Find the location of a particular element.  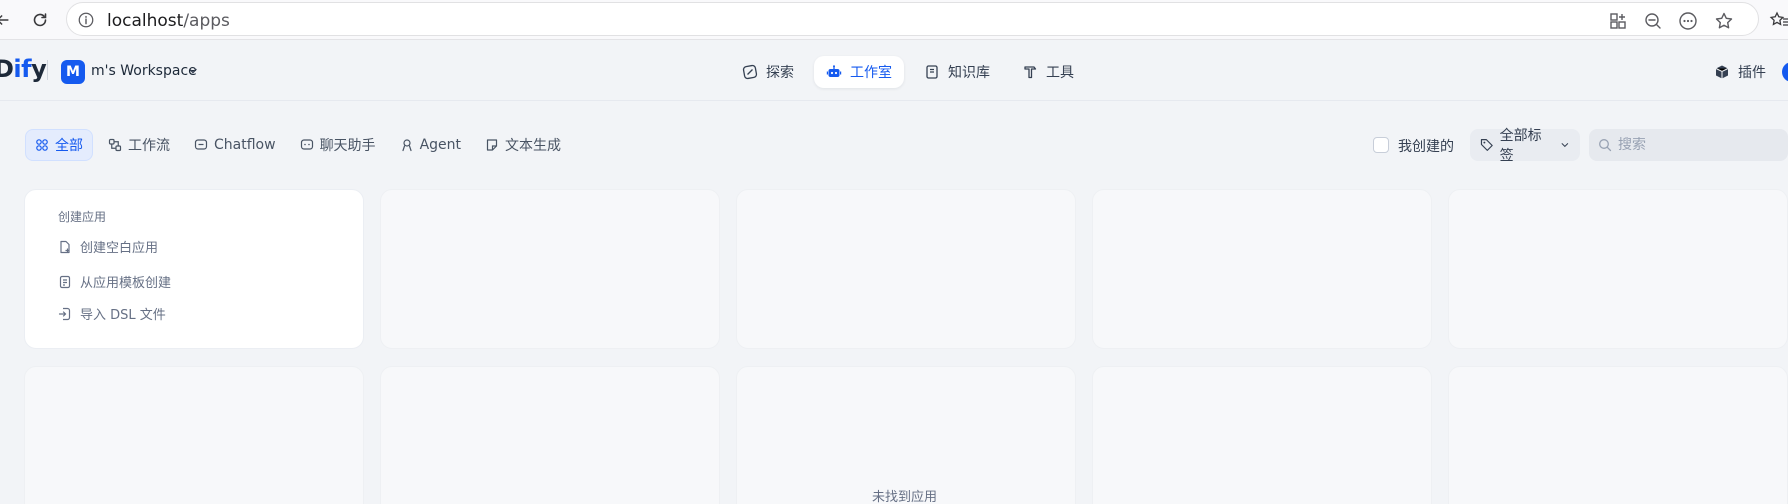

logo-letter-d: D is located at coordinates (7, 69).